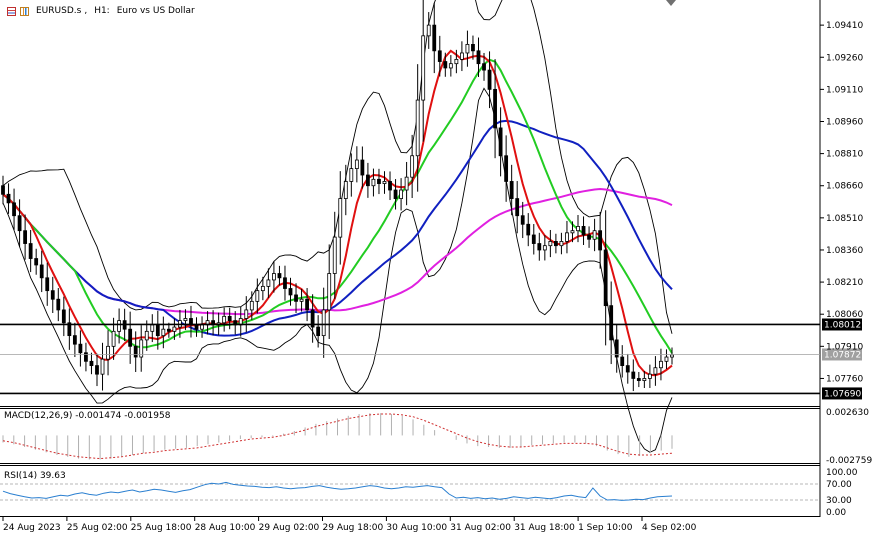 The image size is (874, 541). What do you see at coordinates (155, 11) in the screenshot?
I see `chart-description: Euro vs US Dollar` at bounding box center [155, 11].